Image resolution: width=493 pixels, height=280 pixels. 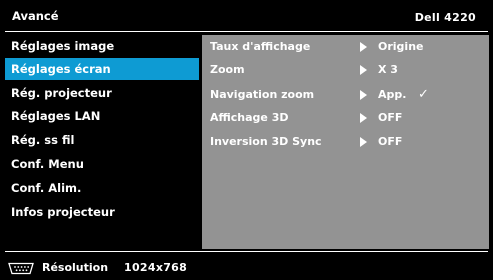 I want to click on sidebar-item-reglages-image: Réglages image, so click(x=102, y=46).